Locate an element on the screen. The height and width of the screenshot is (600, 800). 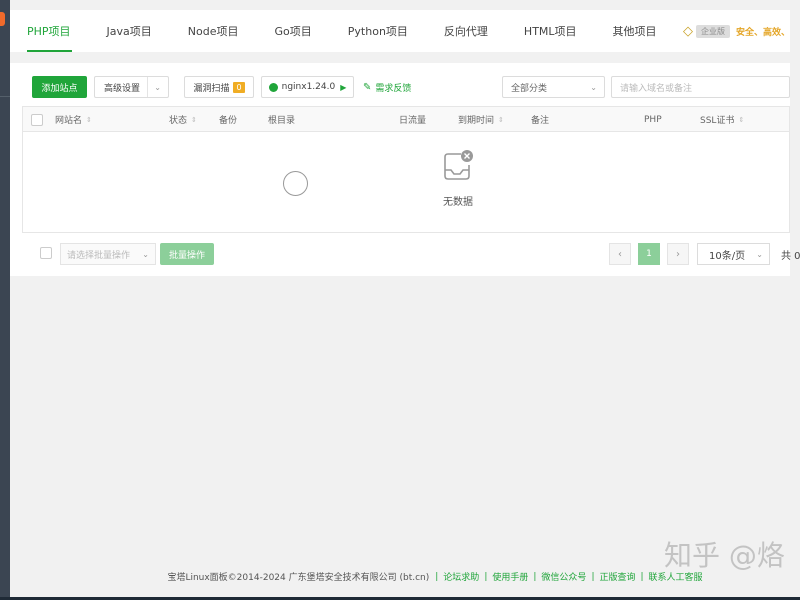
batch-placeholder: 请选择批量操作 is located at coordinates (99, 255).